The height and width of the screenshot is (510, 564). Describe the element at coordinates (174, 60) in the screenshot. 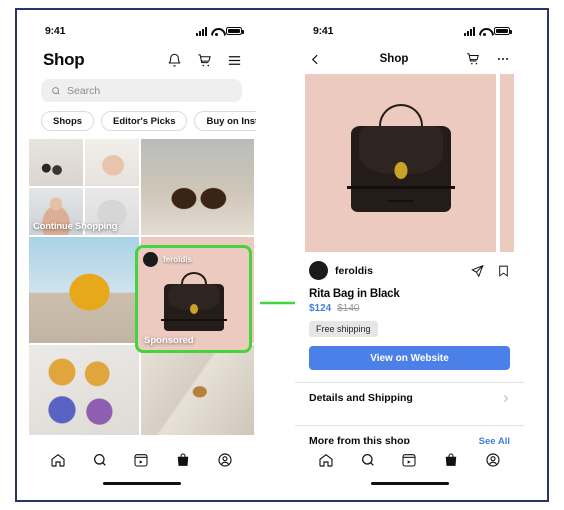

I see `notifications-icon` at that location.